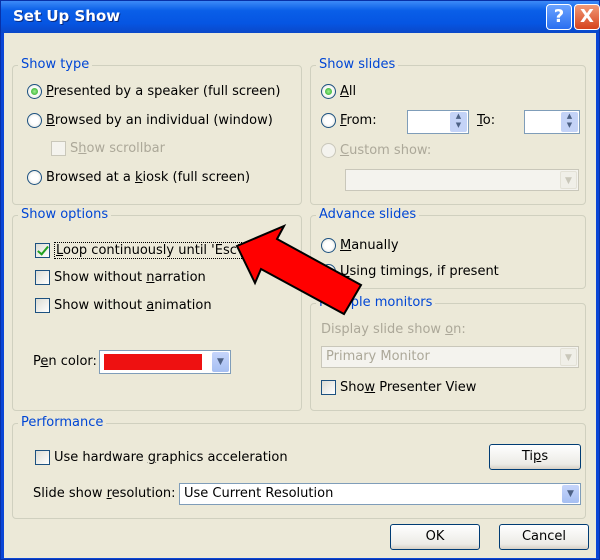 The image size is (600, 560). I want to click on red-arrow-annotation, so click(299, 269).